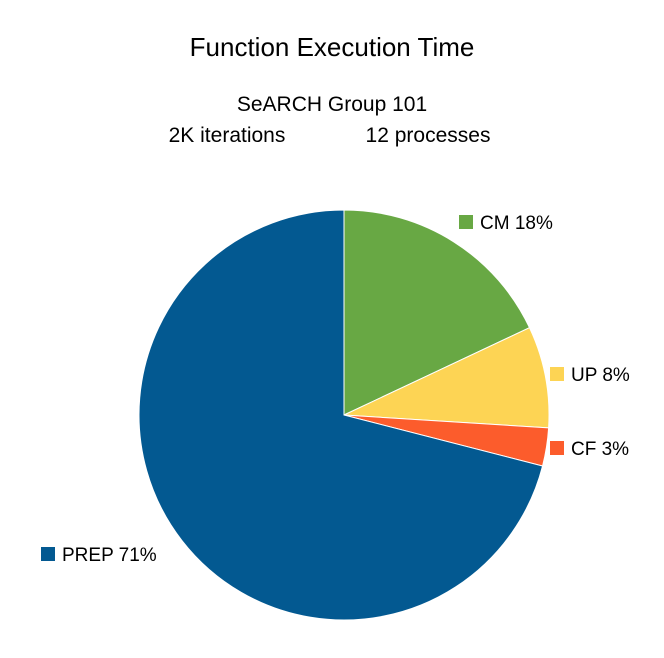  I want to click on label-swatch-cf, so click(557, 448).